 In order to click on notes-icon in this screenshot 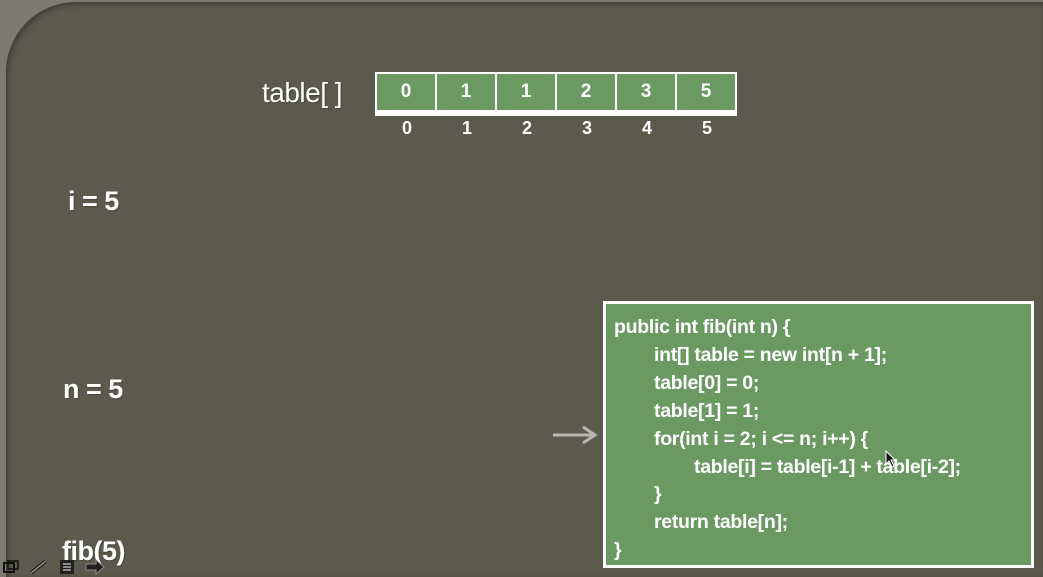, I will do `click(67, 567)`.